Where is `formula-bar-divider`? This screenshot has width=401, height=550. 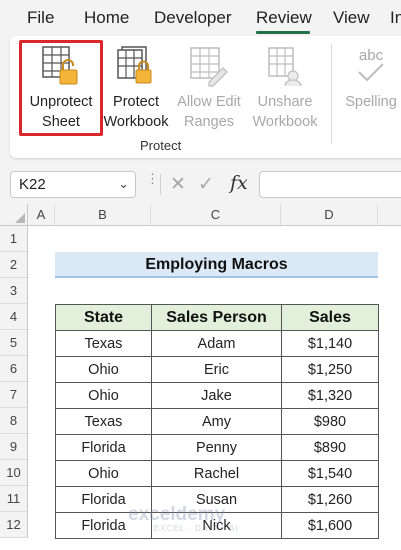 formula-bar-divider is located at coordinates (160, 184).